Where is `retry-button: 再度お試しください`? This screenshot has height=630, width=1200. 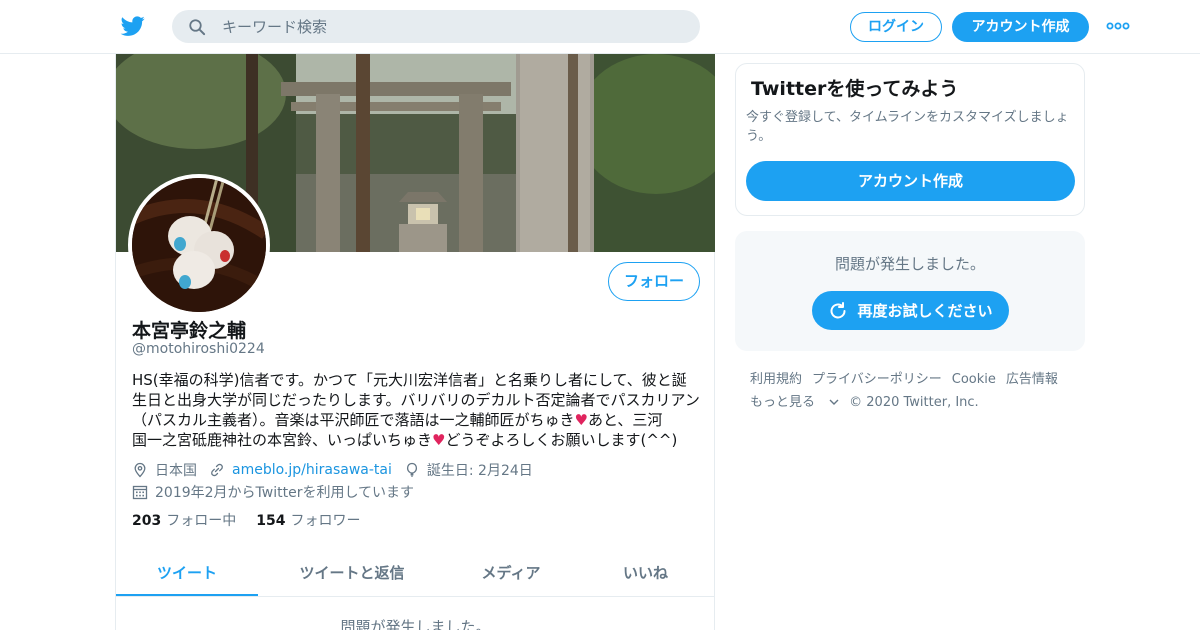 retry-button: 再度お試しください is located at coordinates (910, 310).